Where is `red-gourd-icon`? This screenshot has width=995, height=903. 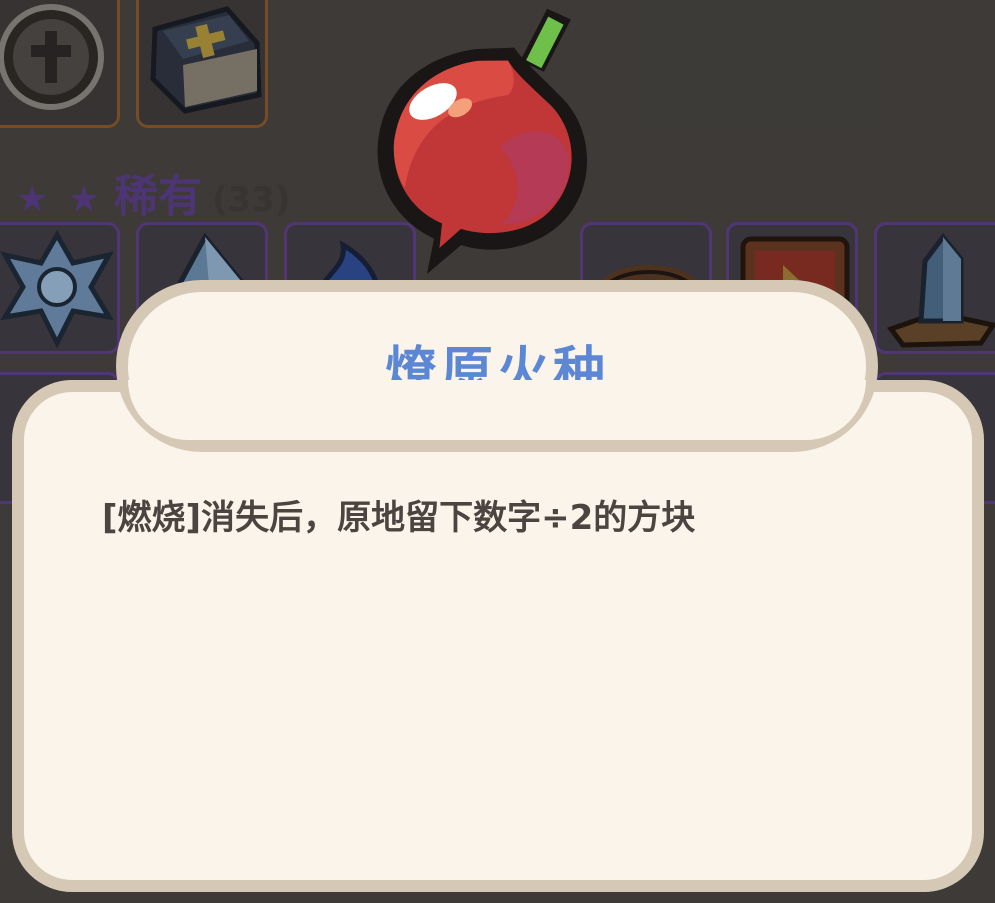 red-gourd-icon is located at coordinates (482, 141).